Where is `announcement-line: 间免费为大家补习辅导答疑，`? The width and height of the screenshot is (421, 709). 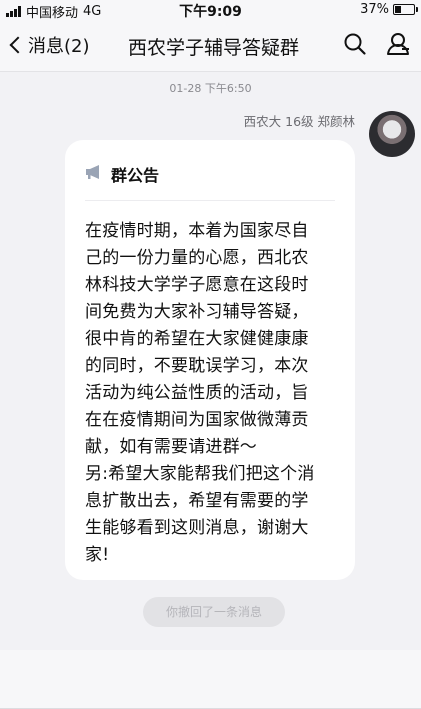 announcement-line: 间免费为大家补习辅导答疑， is located at coordinates (197, 312).